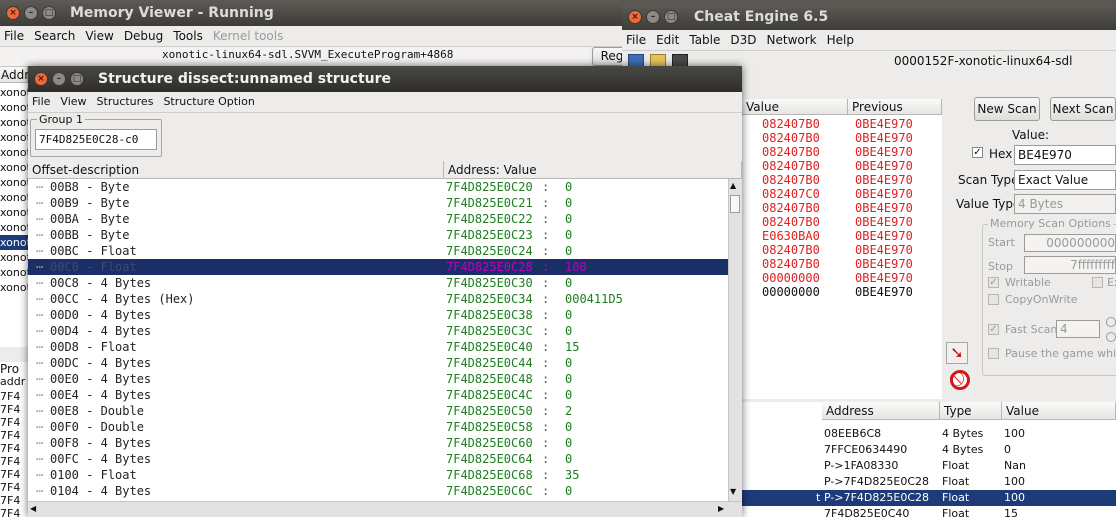 This screenshot has height=517, width=1116. What do you see at coordinates (378, 203) in the screenshot?
I see `structure-row: ⋯ 00B9 - Byte 7F4D825E0C21: 0` at bounding box center [378, 203].